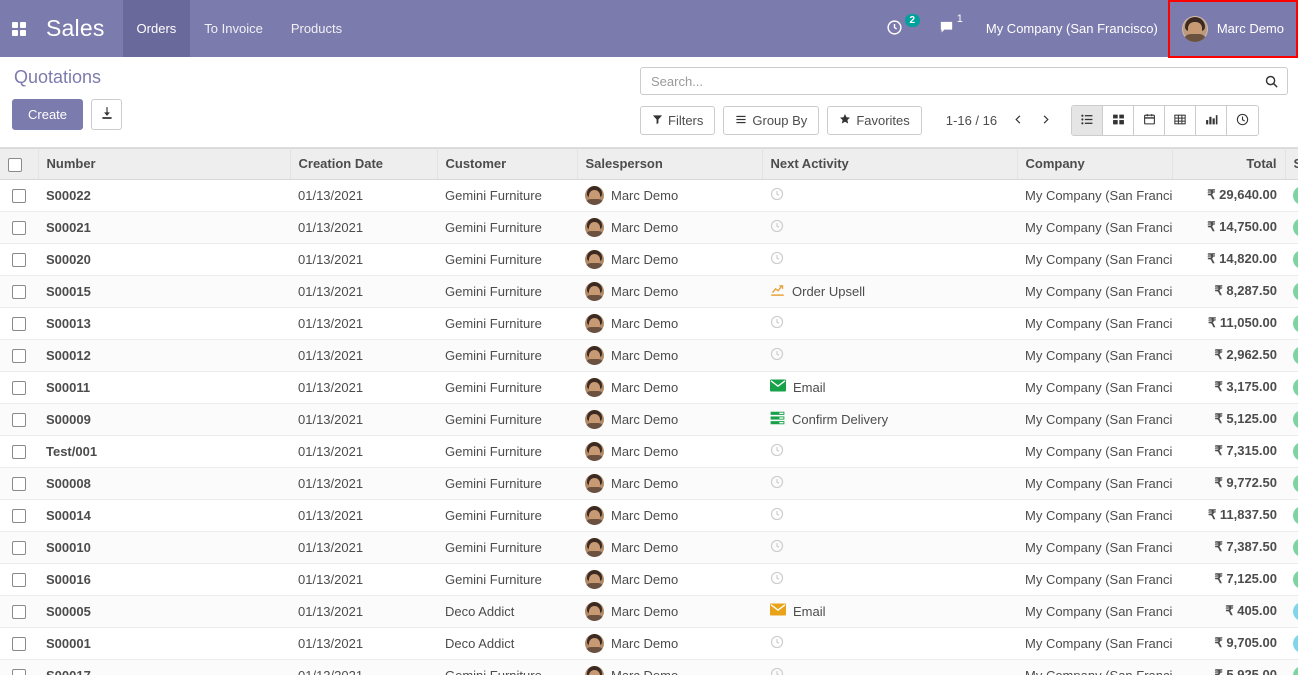 This screenshot has height=675, width=1298. What do you see at coordinates (670, 164) in the screenshot?
I see `column-header-salesperson: Salesperson` at bounding box center [670, 164].